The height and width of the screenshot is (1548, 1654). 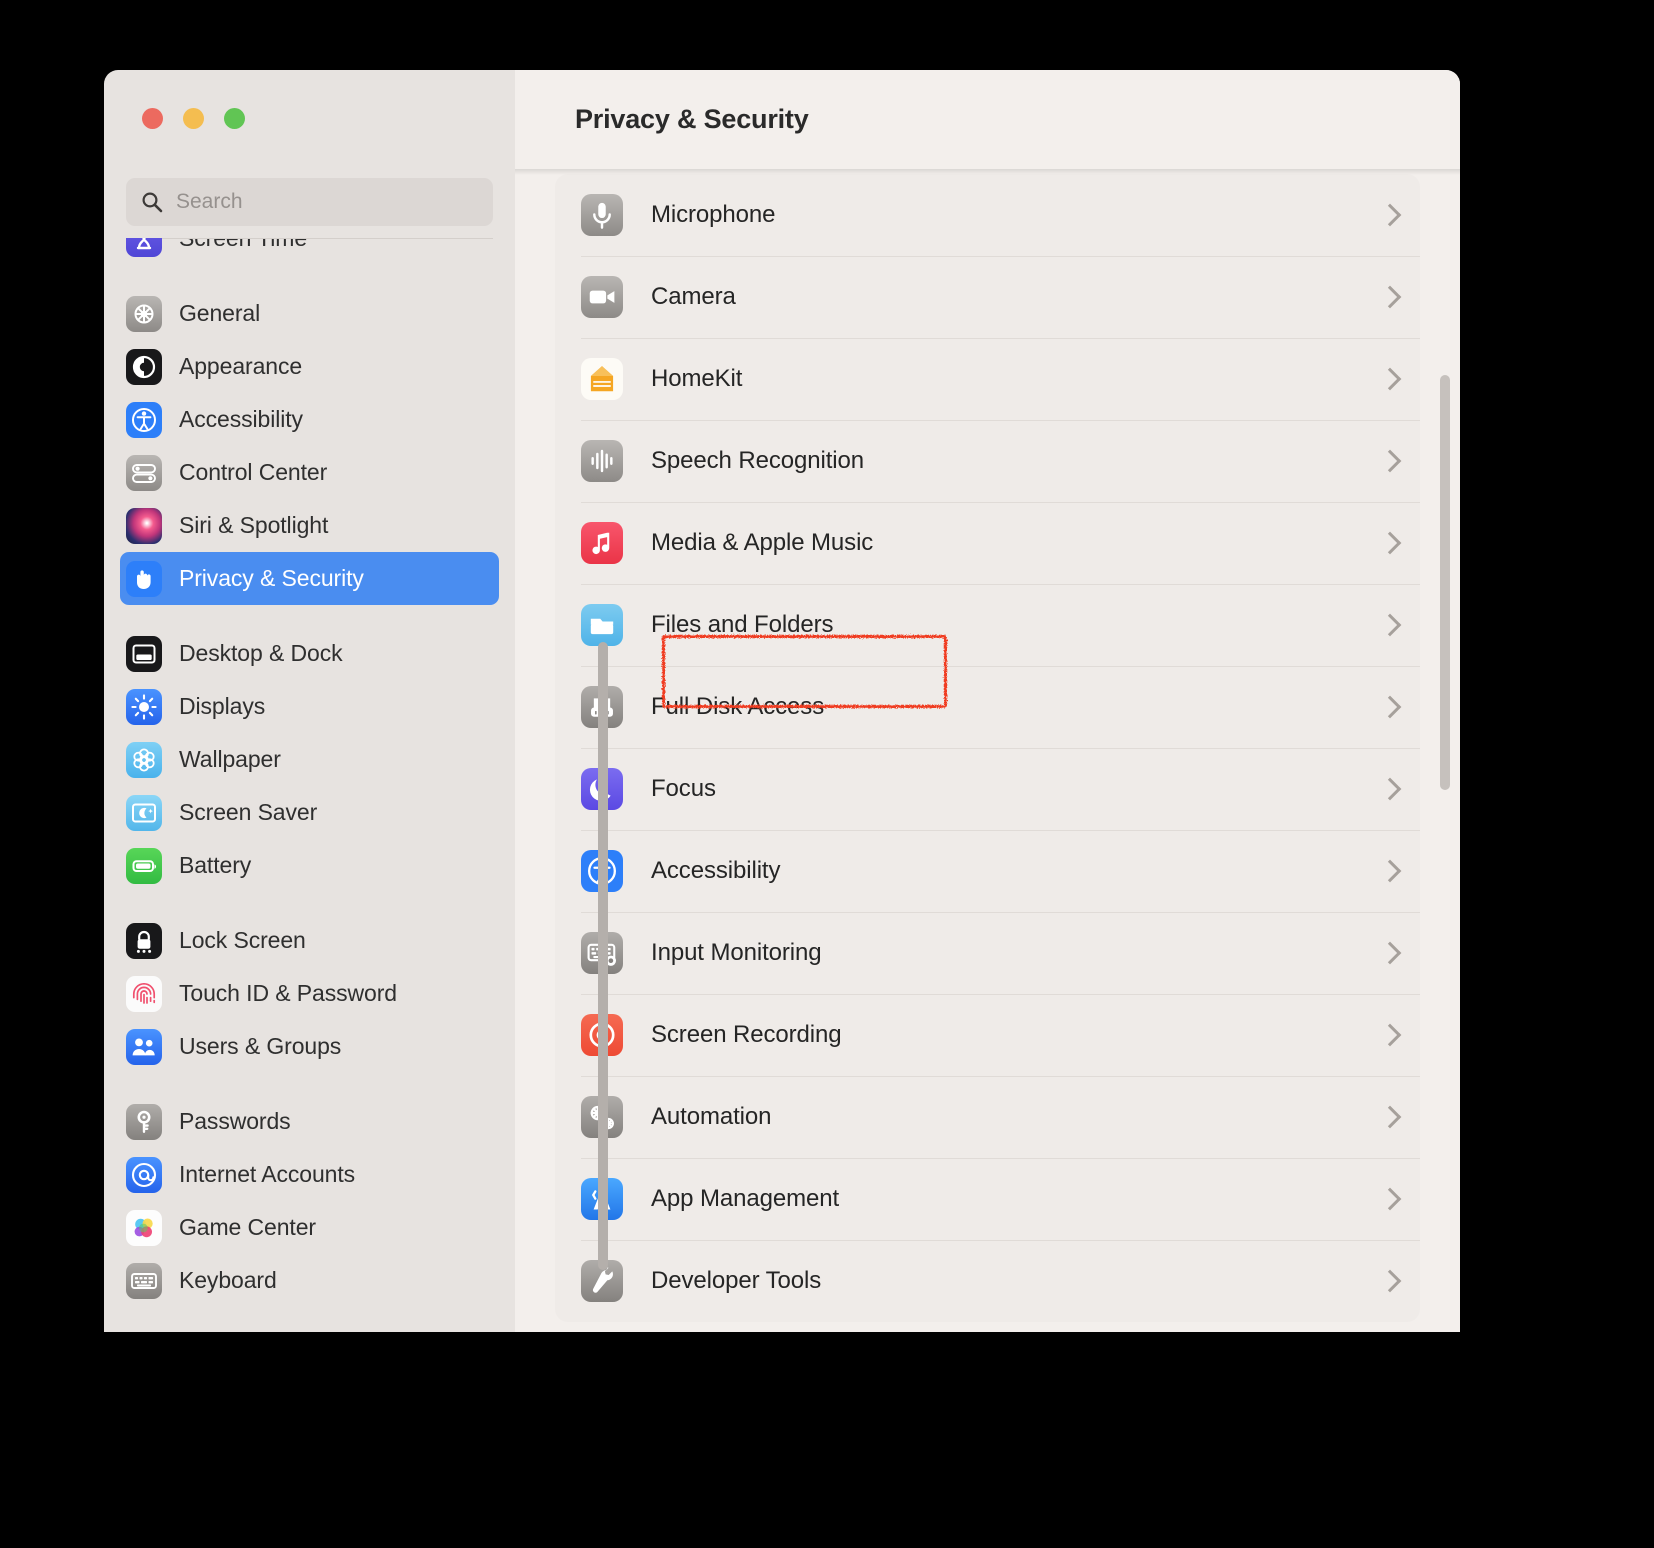 What do you see at coordinates (987, 461) in the screenshot?
I see `permission-row-speech-recognition: Speech Recognition` at bounding box center [987, 461].